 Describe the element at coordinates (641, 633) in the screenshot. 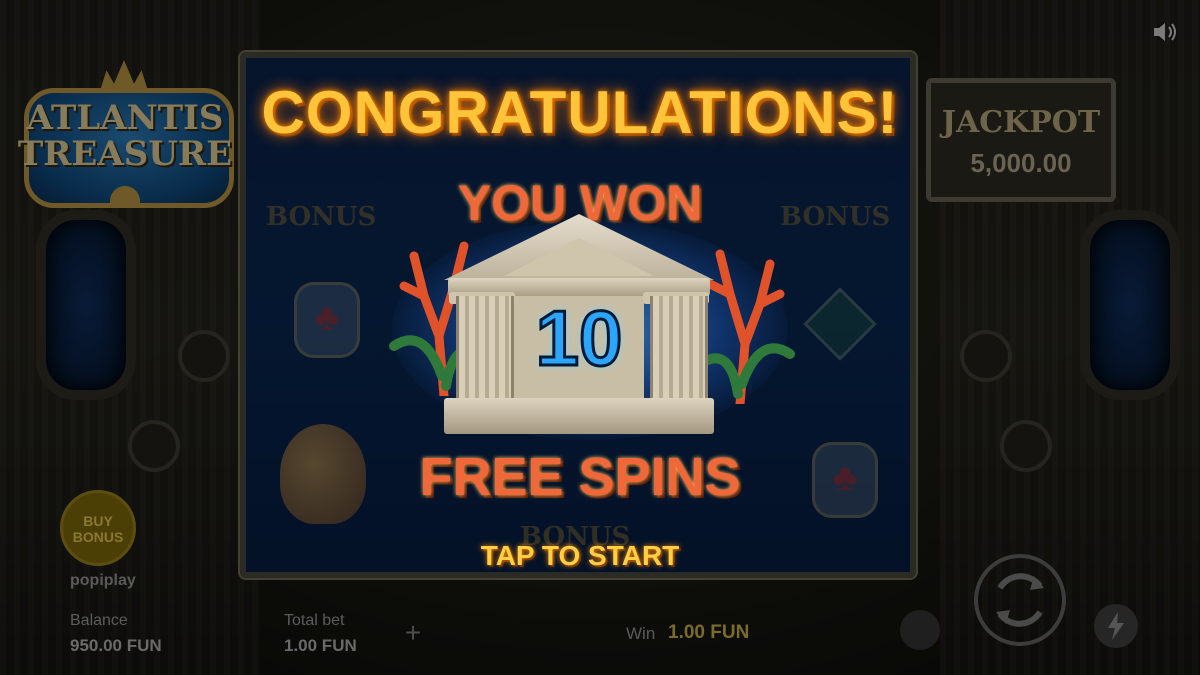

I see `win-label: Win` at that location.